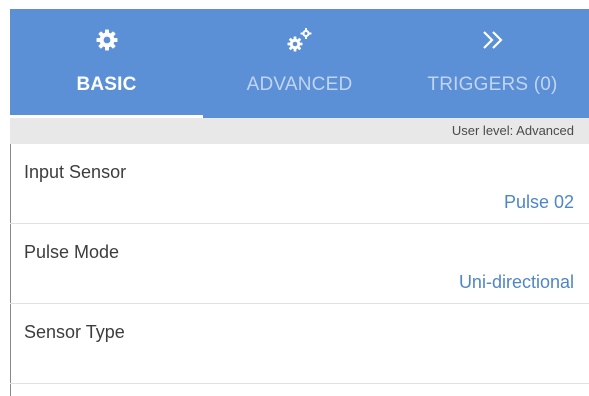 The image size is (589, 396). What do you see at coordinates (512, 130) in the screenshot?
I see `user-level-text: User level: Advanced` at bounding box center [512, 130].